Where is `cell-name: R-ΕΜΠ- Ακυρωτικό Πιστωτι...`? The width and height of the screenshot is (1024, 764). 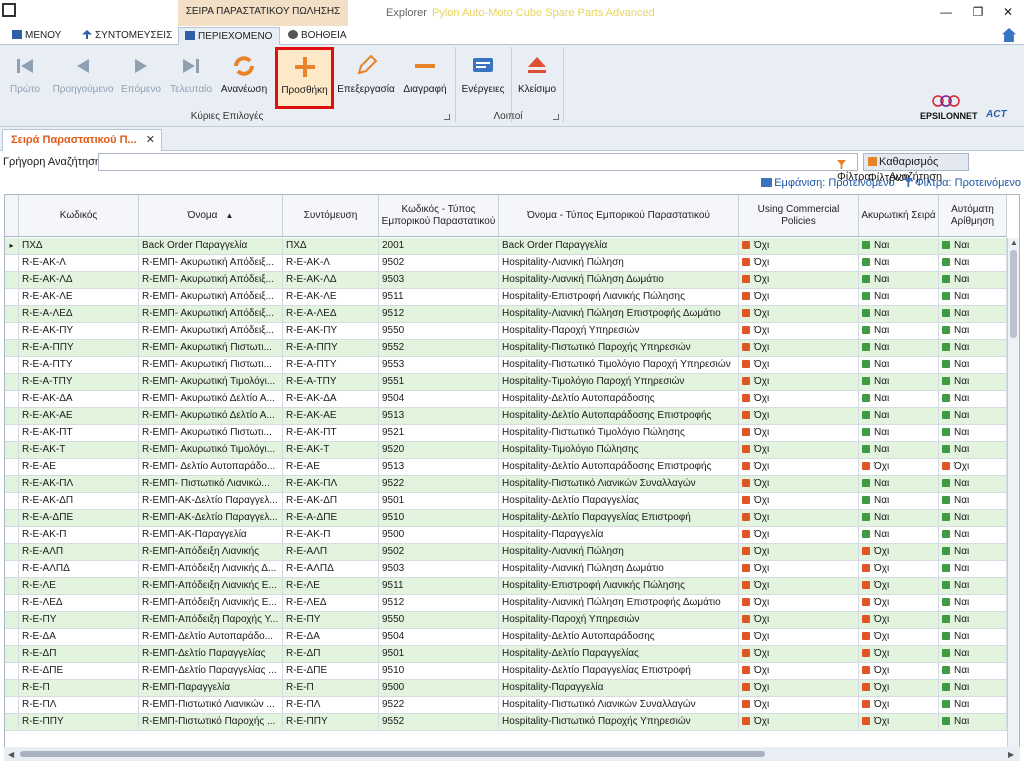 cell-name: R-ΕΜΠ- Ακυρωτικό Πιστωτι... is located at coordinates (211, 433).